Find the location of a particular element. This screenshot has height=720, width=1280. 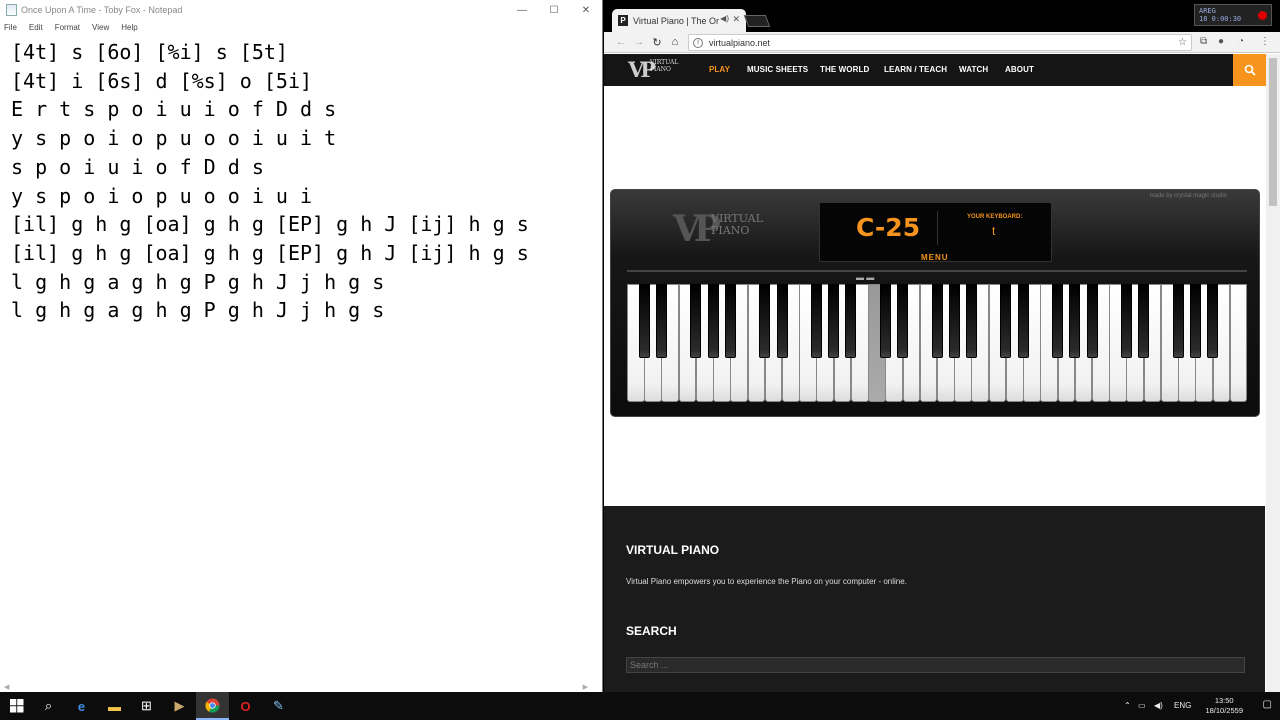

opera-button: O is located at coordinates (245, 706).